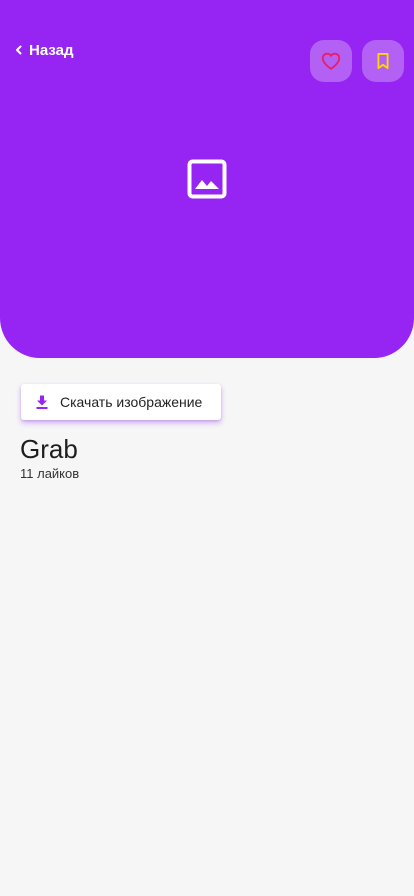  I want to click on download-image-button: Скачать изображение, so click(121, 402).